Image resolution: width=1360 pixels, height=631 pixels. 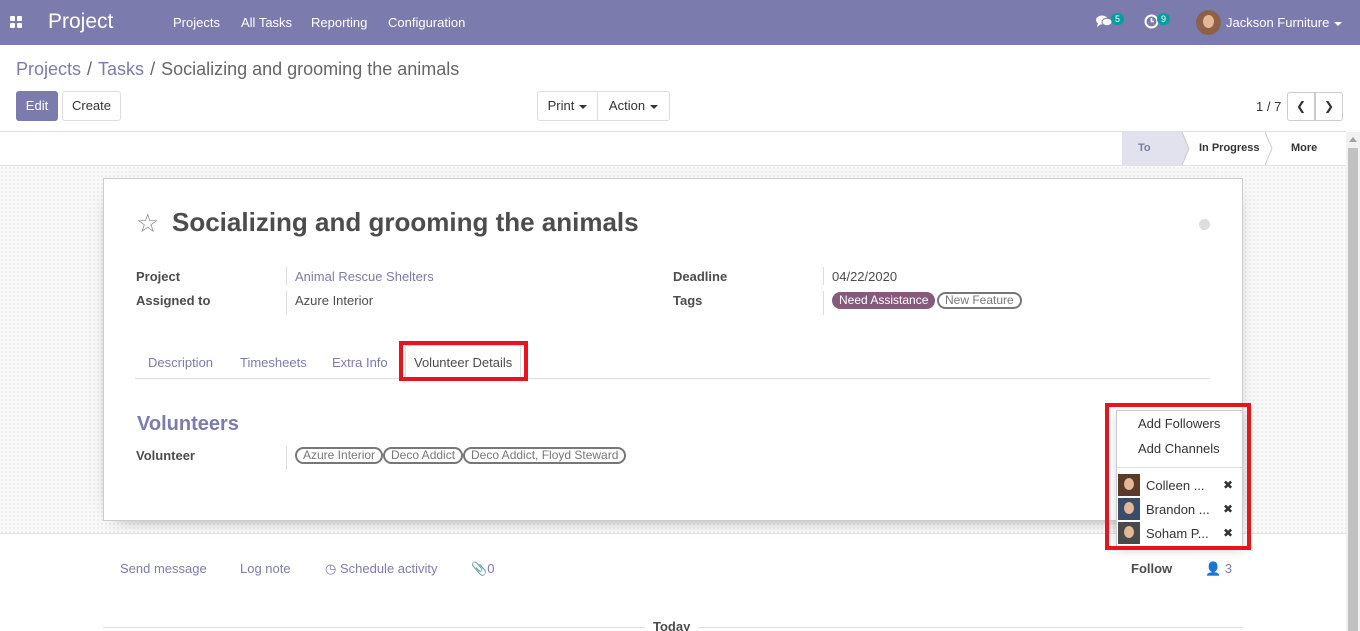 I want to click on send-message-button: Send message, so click(x=163, y=568).